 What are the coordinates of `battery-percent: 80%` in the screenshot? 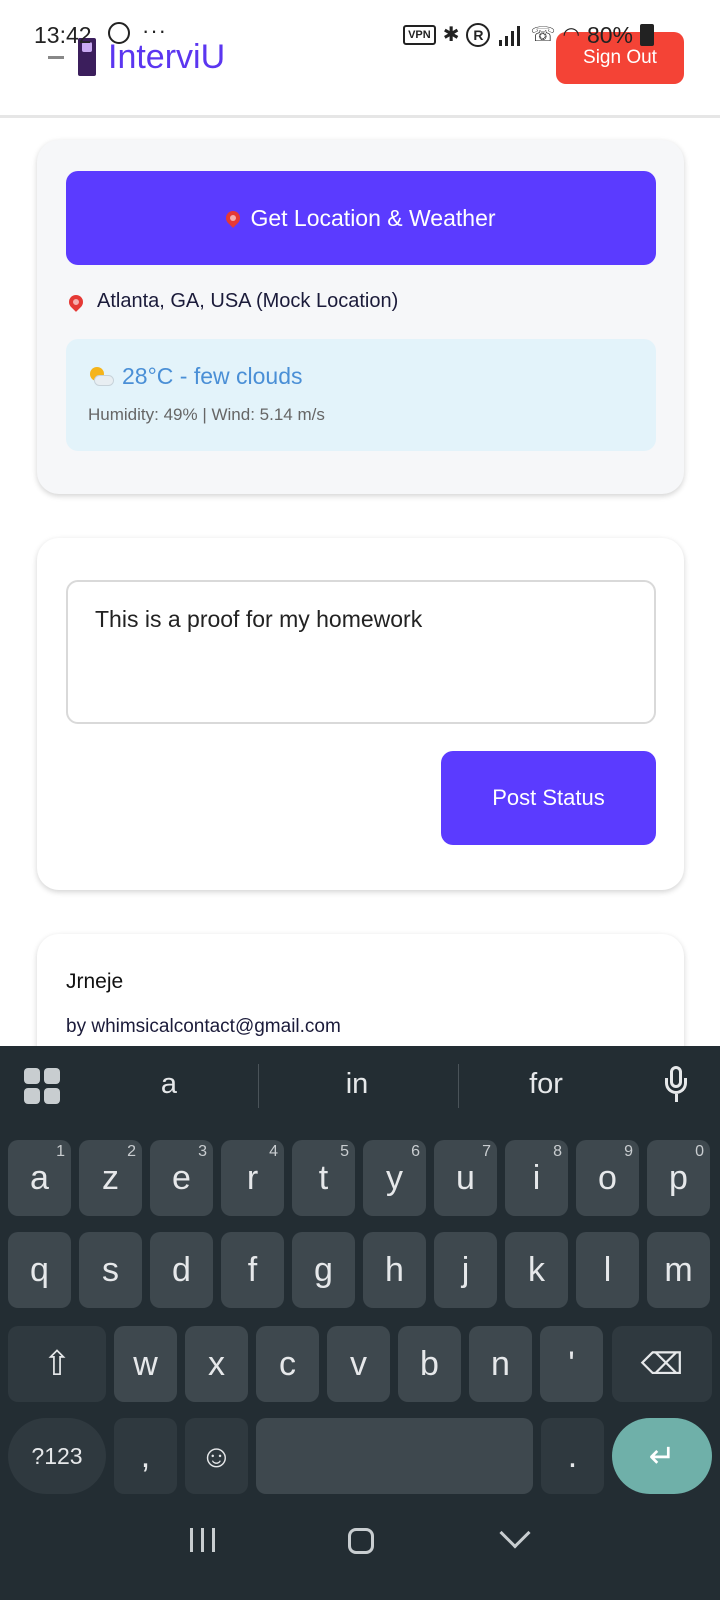 It's located at (609, 34).